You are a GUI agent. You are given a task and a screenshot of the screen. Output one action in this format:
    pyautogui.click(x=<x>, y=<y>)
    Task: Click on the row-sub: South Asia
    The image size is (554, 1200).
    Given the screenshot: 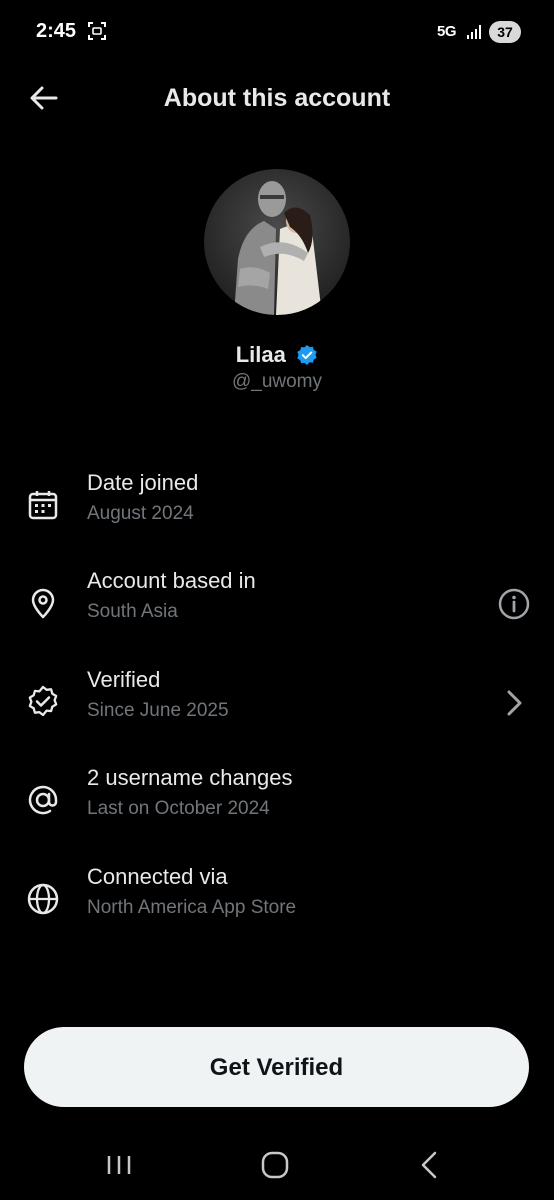 What is the action you would take?
    pyautogui.click(x=132, y=611)
    